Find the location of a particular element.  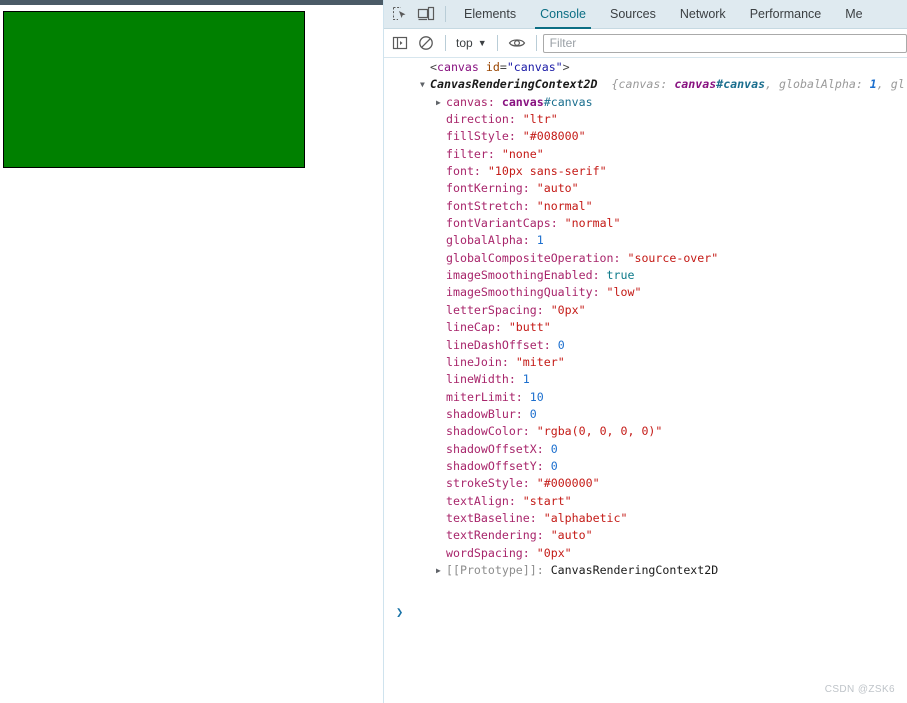

console-property-row: imageSmoothingQuality: "low" is located at coordinates (645, 292).